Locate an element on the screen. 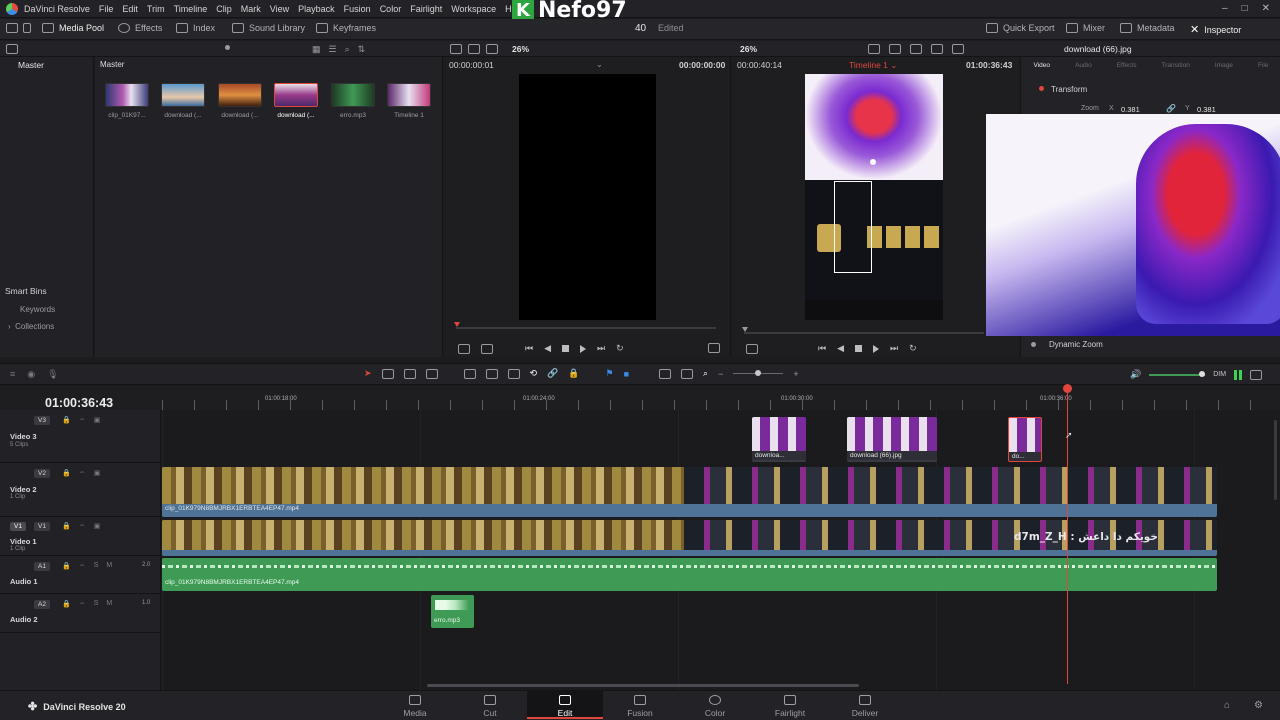 The height and width of the screenshot is (720, 1280). dynamic-trim-icon is located at coordinates (409, 373).